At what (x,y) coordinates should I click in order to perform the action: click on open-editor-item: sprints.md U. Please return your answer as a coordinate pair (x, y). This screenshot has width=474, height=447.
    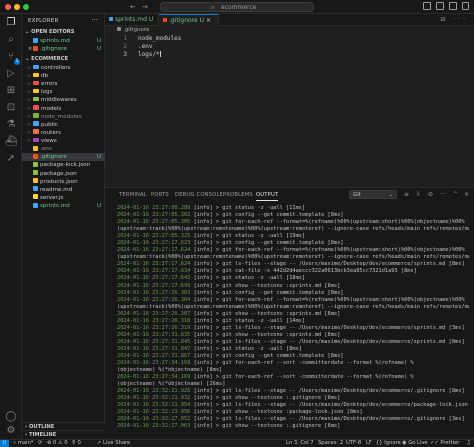
    Looking at the image, I should click on (63, 41).